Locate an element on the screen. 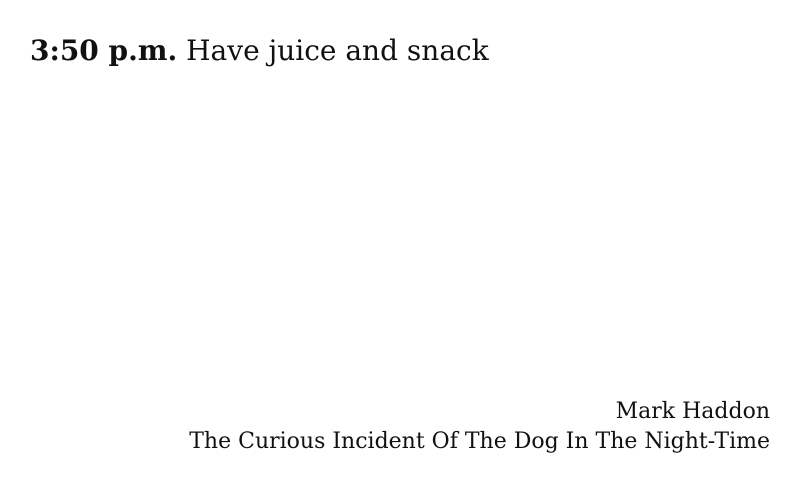  author-name: Mark Haddon is located at coordinates (692, 411).